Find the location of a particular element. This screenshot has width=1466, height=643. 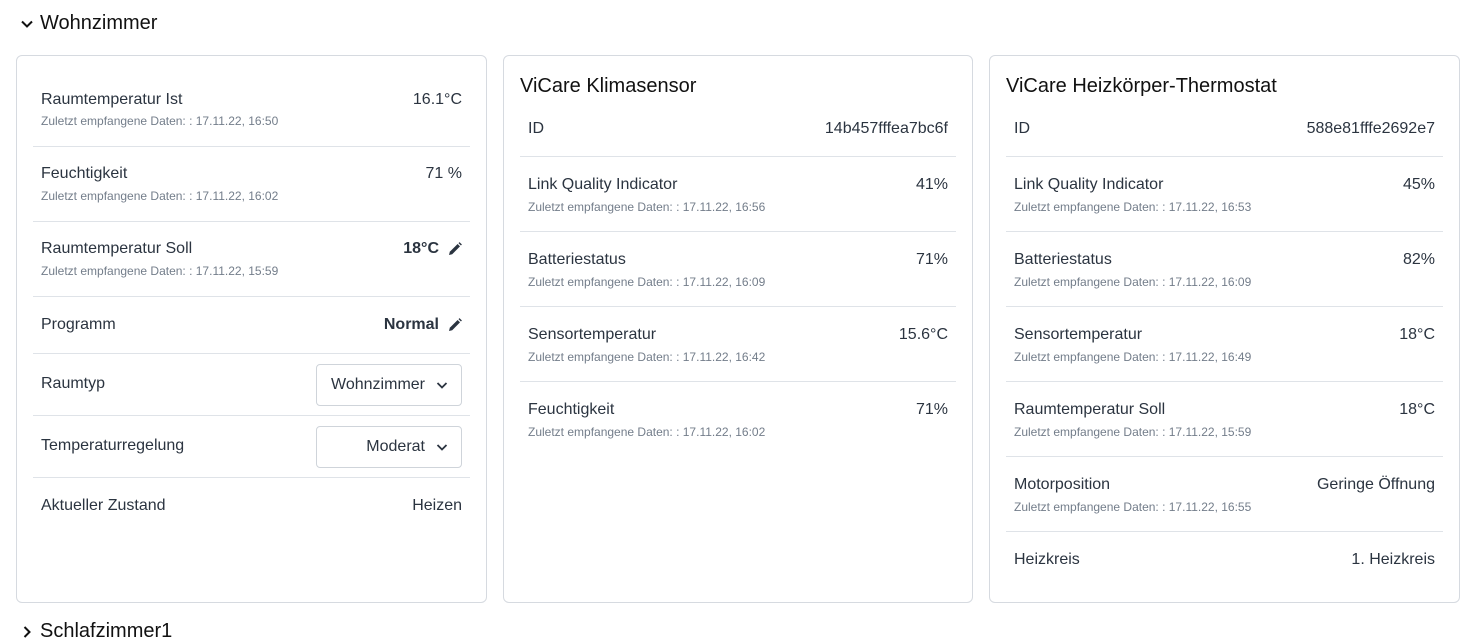

row-value: Geringe Öffnung is located at coordinates (1375, 484).